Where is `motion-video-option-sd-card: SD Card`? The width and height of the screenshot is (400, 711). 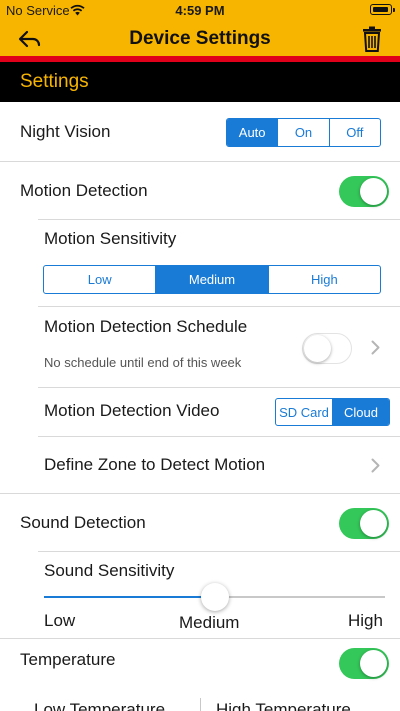 motion-video-option-sd-card: SD Card is located at coordinates (304, 412).